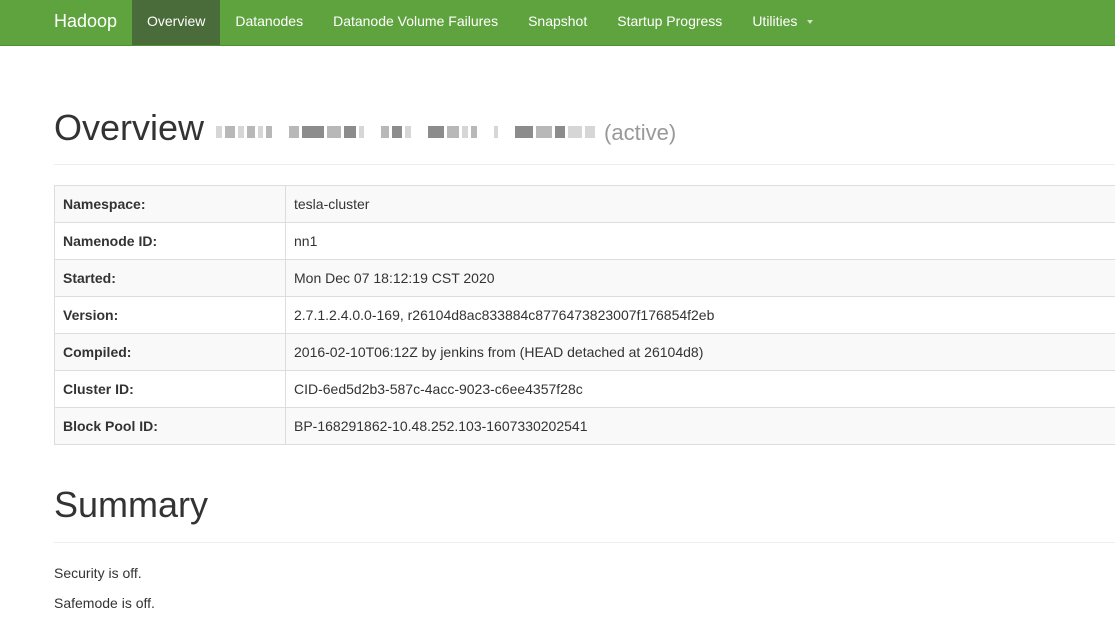  I want to click on row-label: Block Pool ID:, so click(170, 426).